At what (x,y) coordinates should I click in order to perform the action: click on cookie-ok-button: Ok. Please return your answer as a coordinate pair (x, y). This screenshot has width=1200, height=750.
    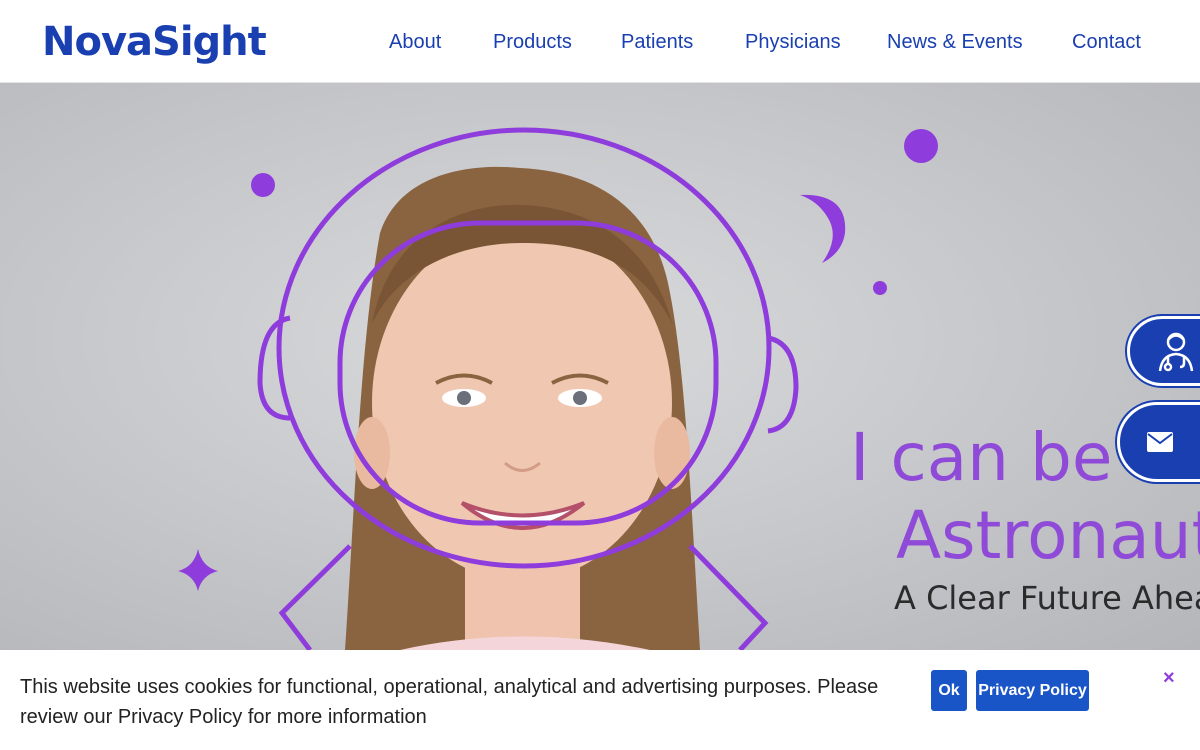
    Looking at the image, I should click on (949, 690).